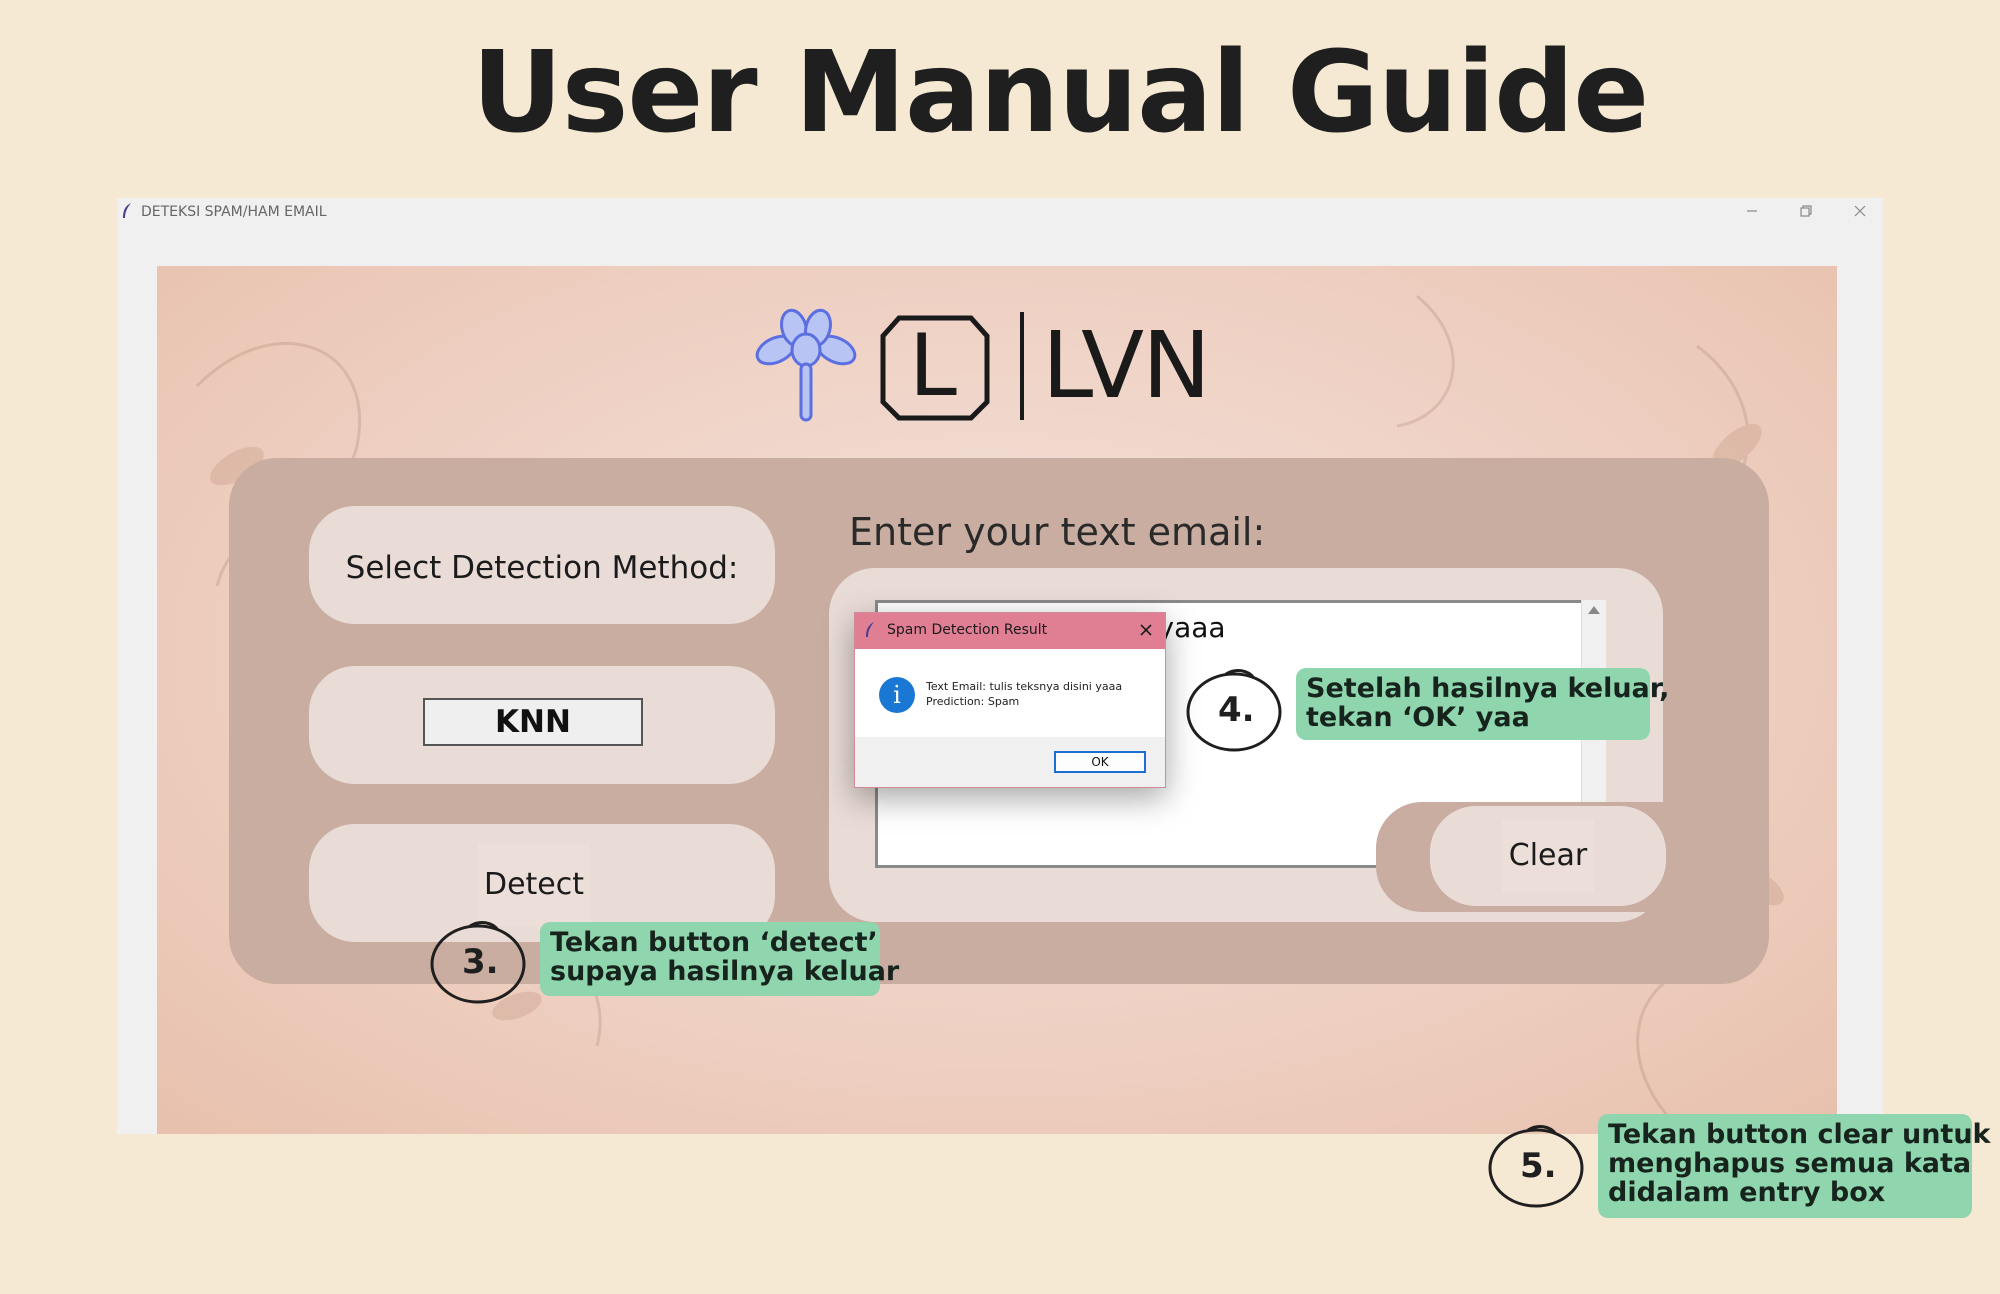  Describe the element at coordinates (725, 971) in the screenshot. I see `step-3-line-2: supaya hasilnya keluar` at that location.